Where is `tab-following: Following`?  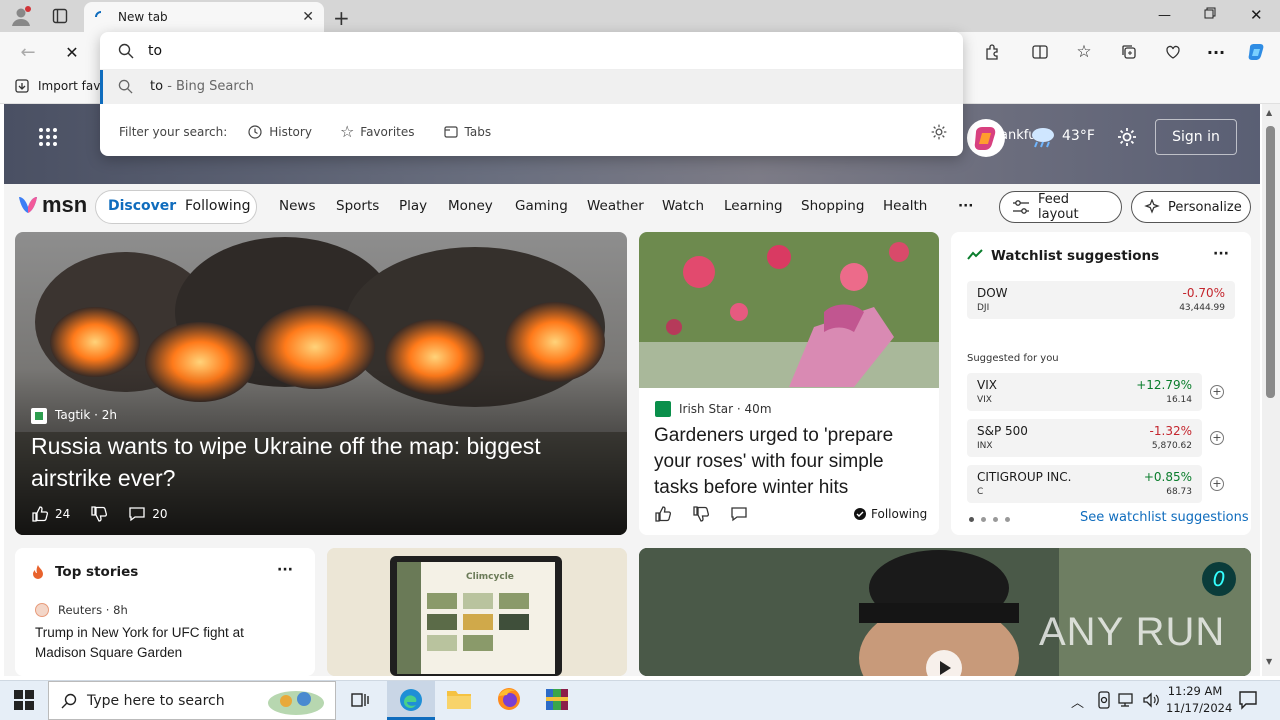
tab-following: Following is located at coordinates (218, 206).